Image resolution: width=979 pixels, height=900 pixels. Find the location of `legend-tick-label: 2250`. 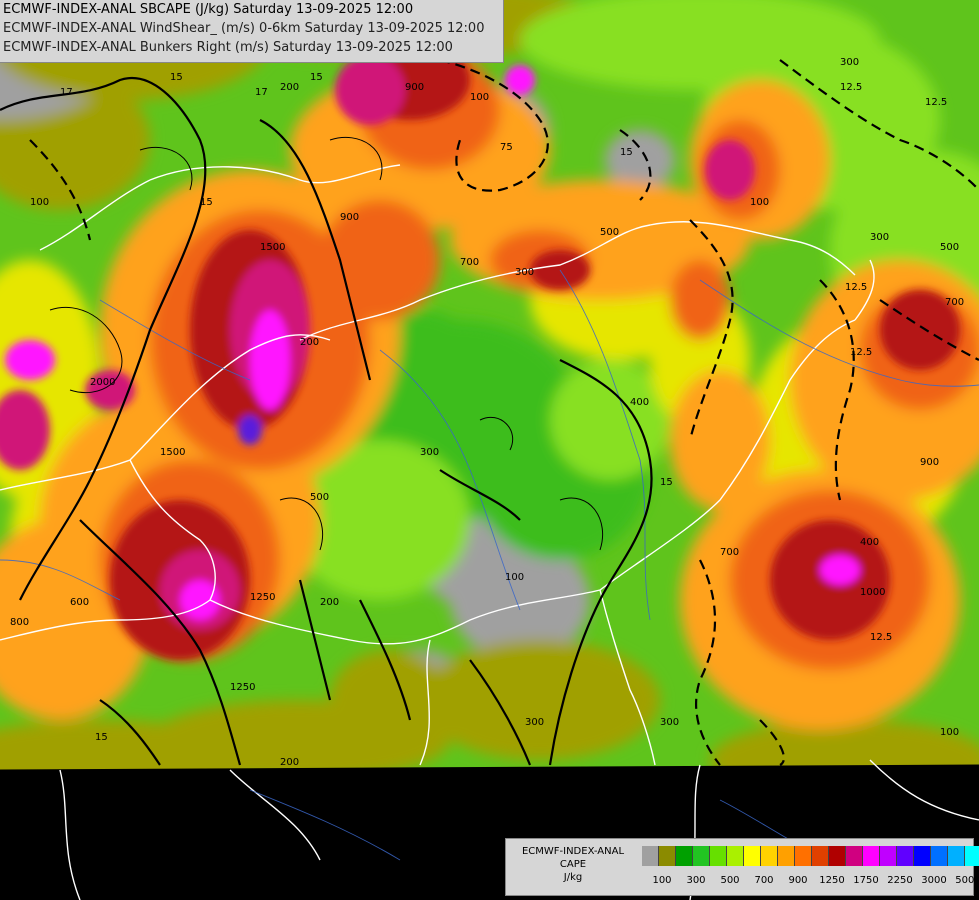

legend-tick-label: 2250 is located at coordinates (900, 880).